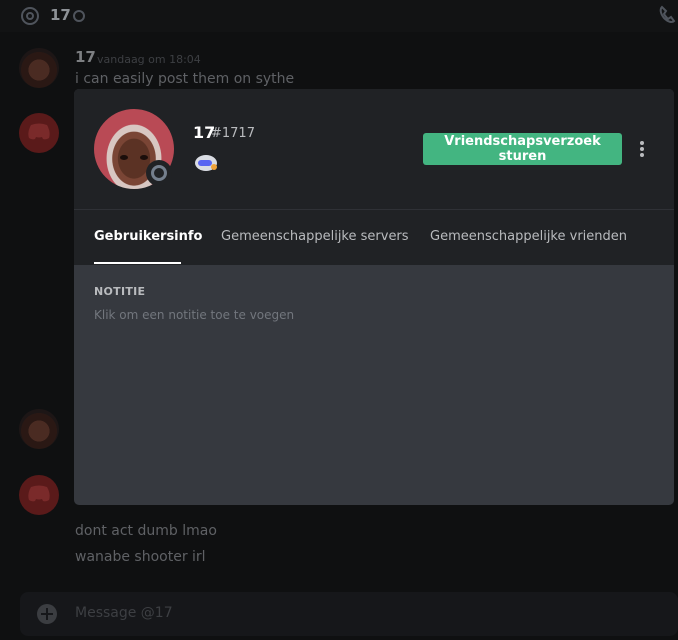  I want to click on divider, so click(374, 209).